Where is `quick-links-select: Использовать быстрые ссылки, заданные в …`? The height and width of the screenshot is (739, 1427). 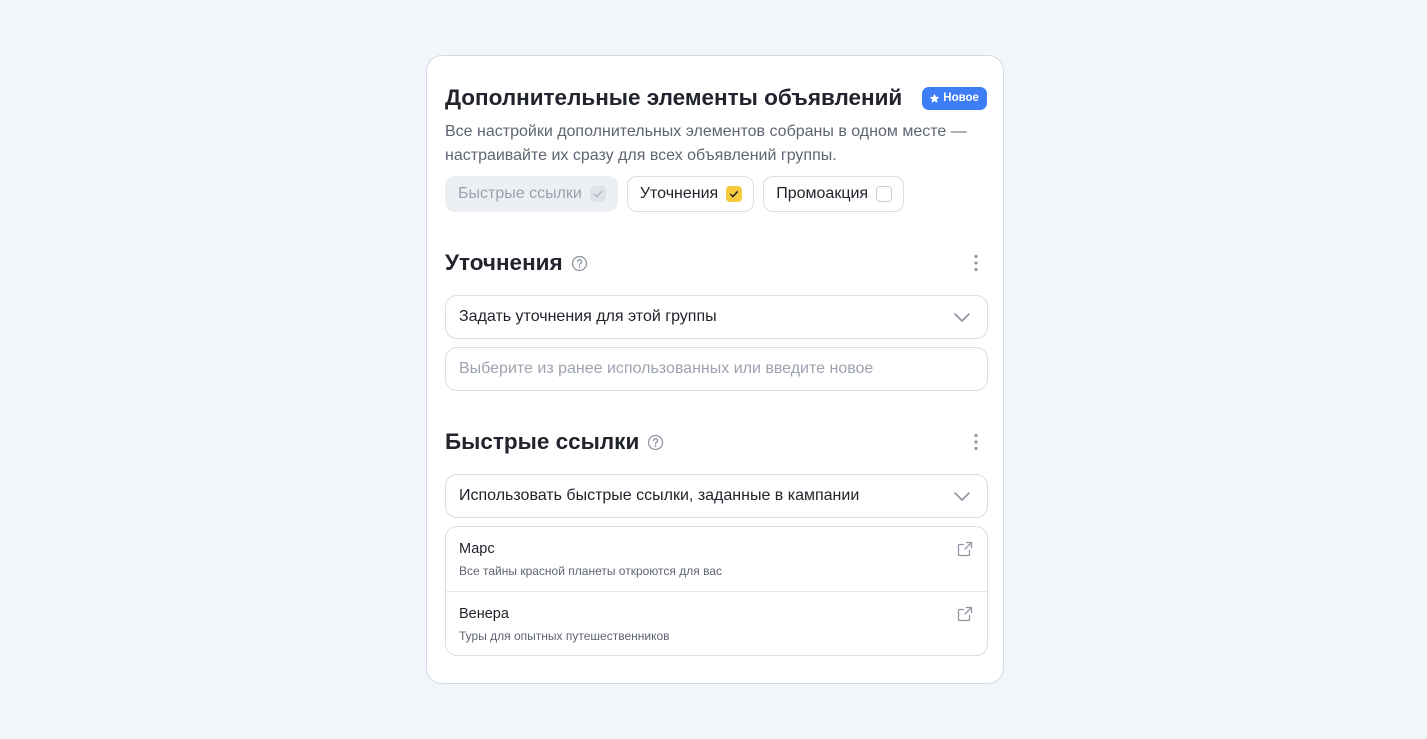
quick-links-select: Использовать быстрые ссылки, заданные в … is located at coordinates (716, 496).